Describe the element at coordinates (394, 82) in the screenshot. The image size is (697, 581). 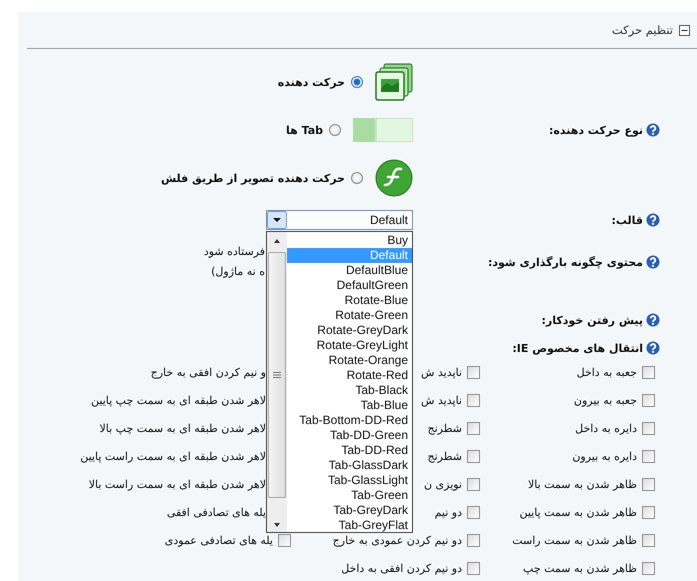
I see `slides-icon` at that location.